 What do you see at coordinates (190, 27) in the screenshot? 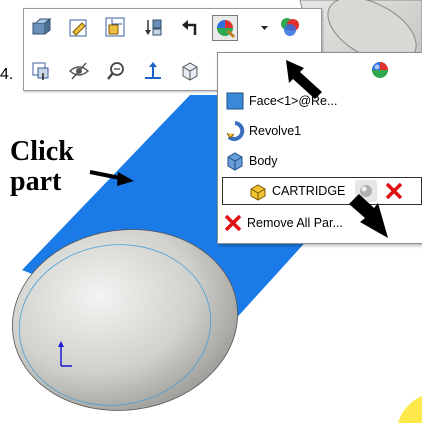
I see `undo-arrow-icon` at bounding box center [190, 27].